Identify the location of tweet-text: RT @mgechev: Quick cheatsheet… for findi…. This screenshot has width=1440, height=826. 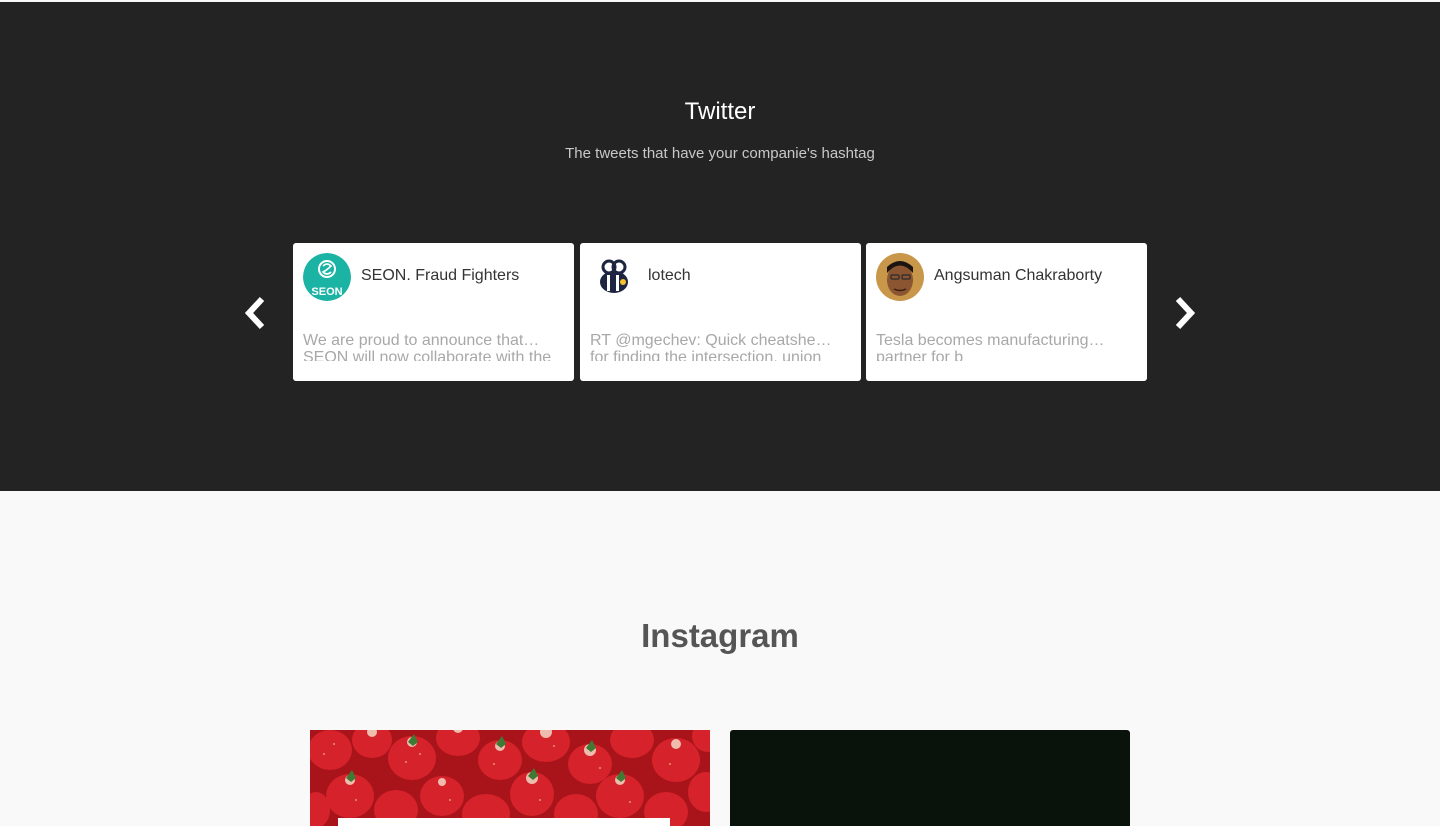
(715, 346).